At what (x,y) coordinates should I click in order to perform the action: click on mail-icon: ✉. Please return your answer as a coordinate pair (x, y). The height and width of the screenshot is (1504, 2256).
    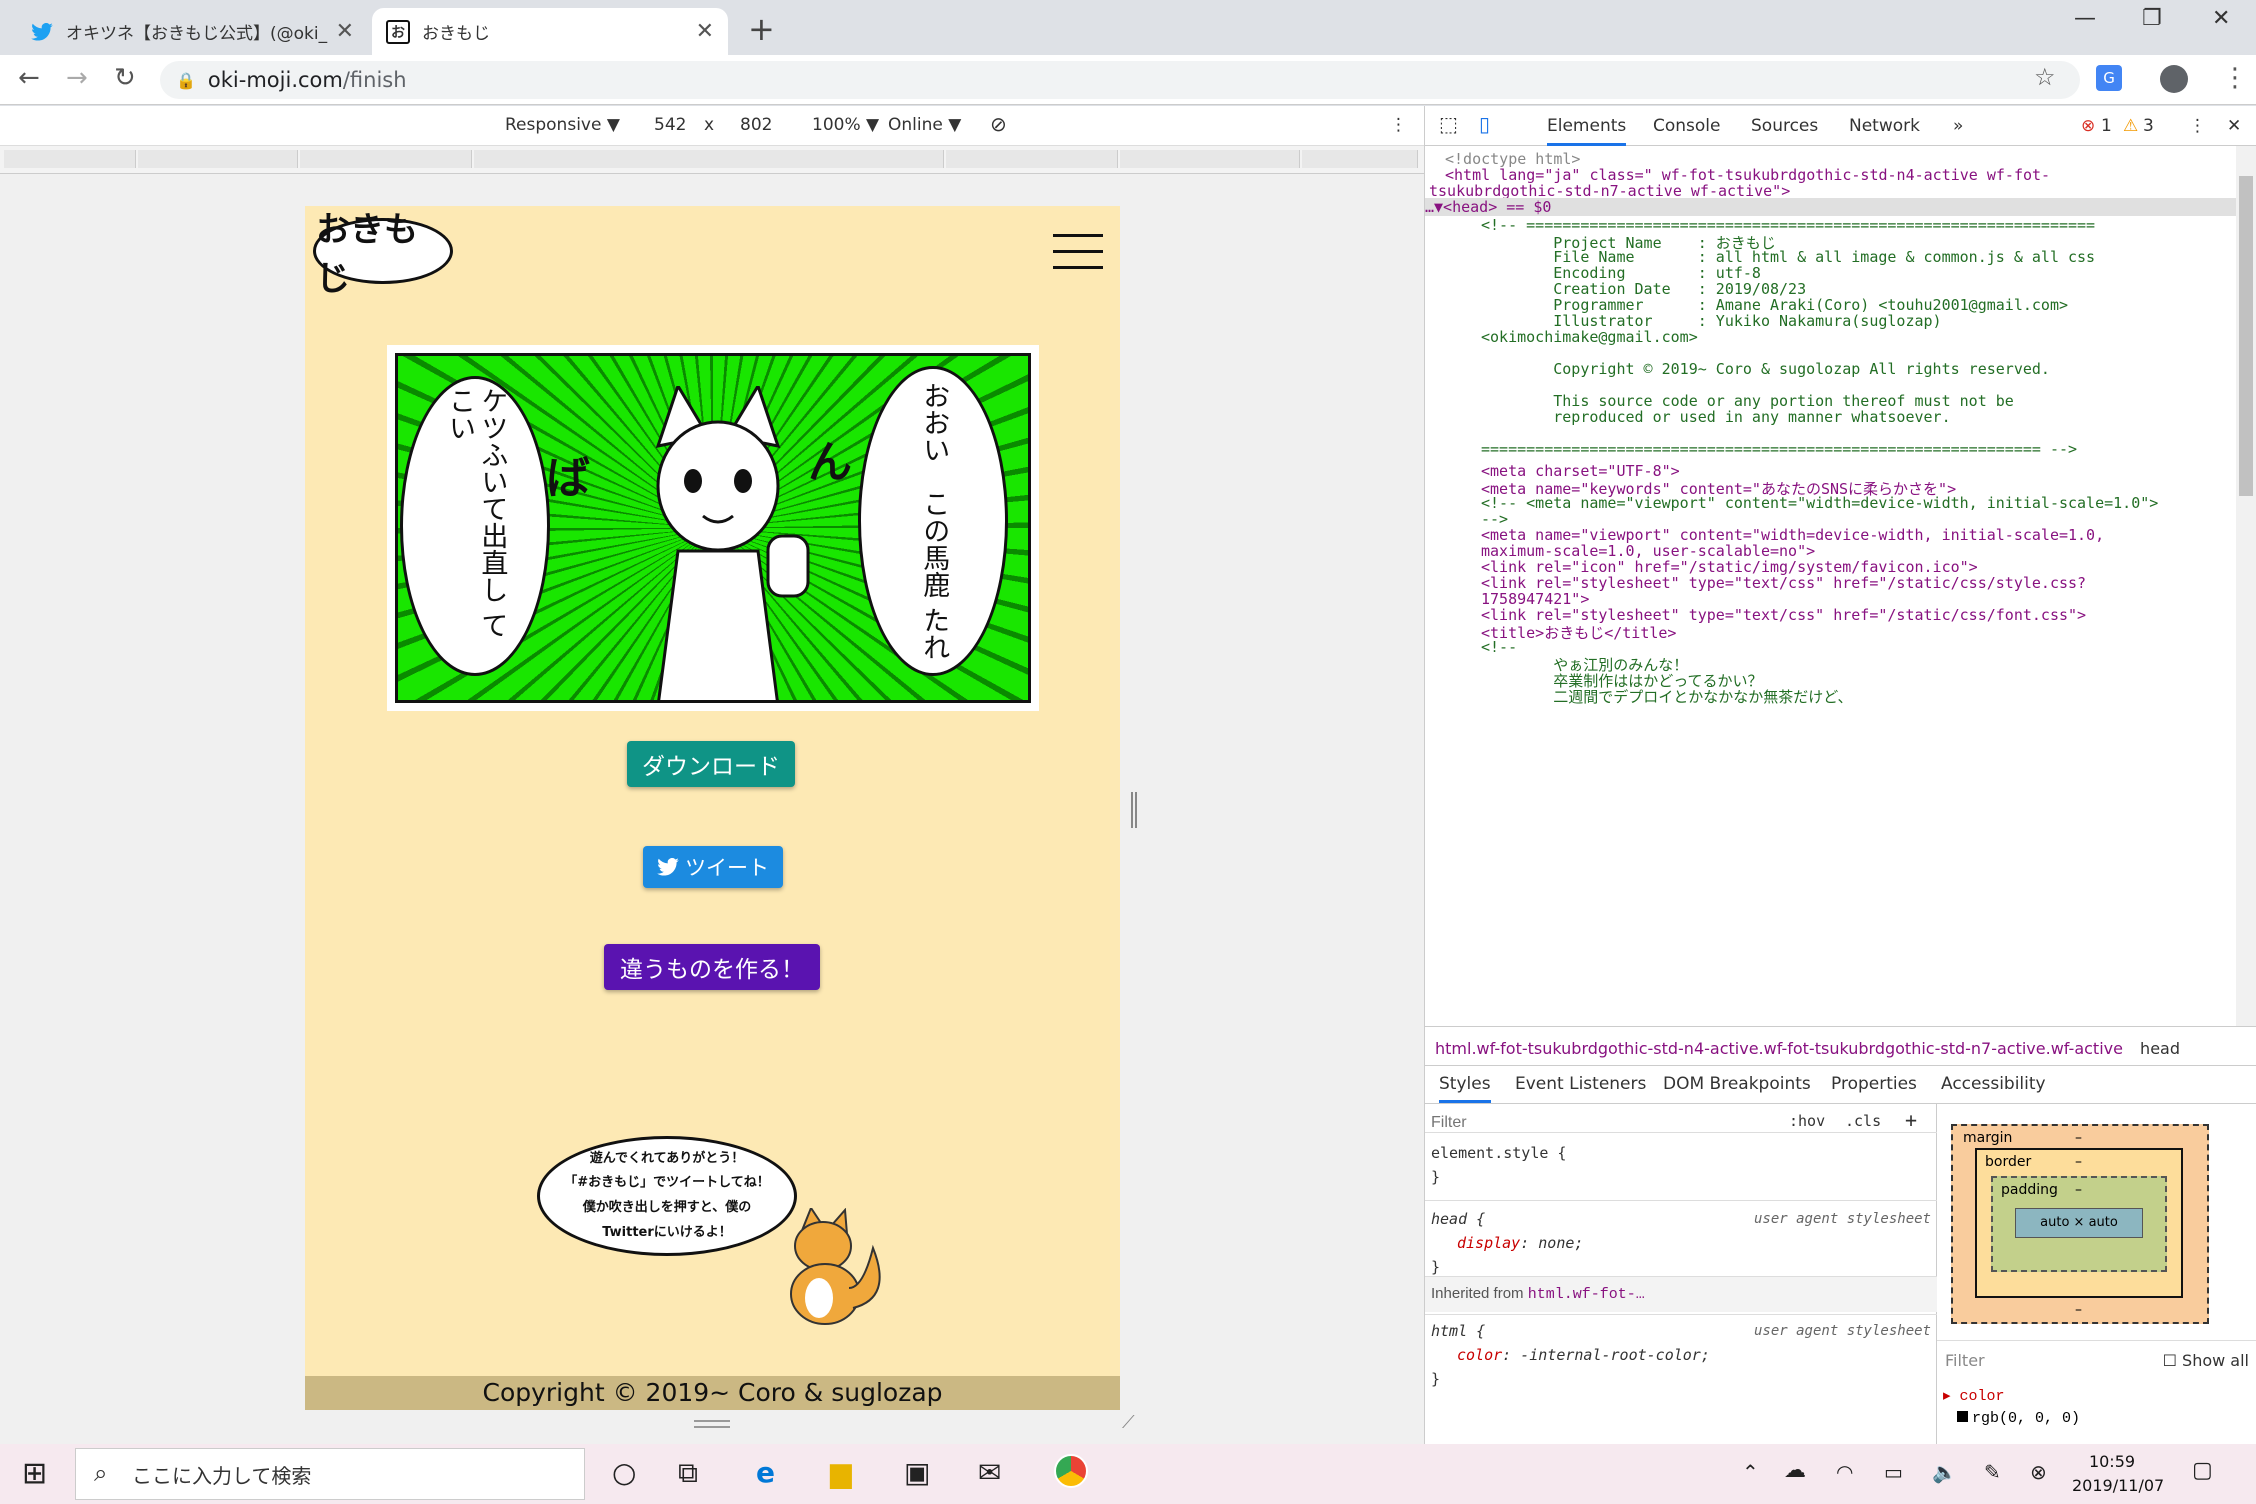
    Looking at the image, I should click on (989, 1472).